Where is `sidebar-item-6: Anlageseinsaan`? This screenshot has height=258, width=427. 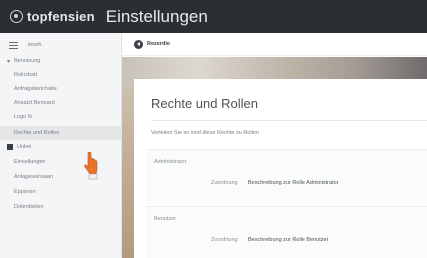
sidebar-item-6: Anlageseinsaan is located at coordinates (60, 177).